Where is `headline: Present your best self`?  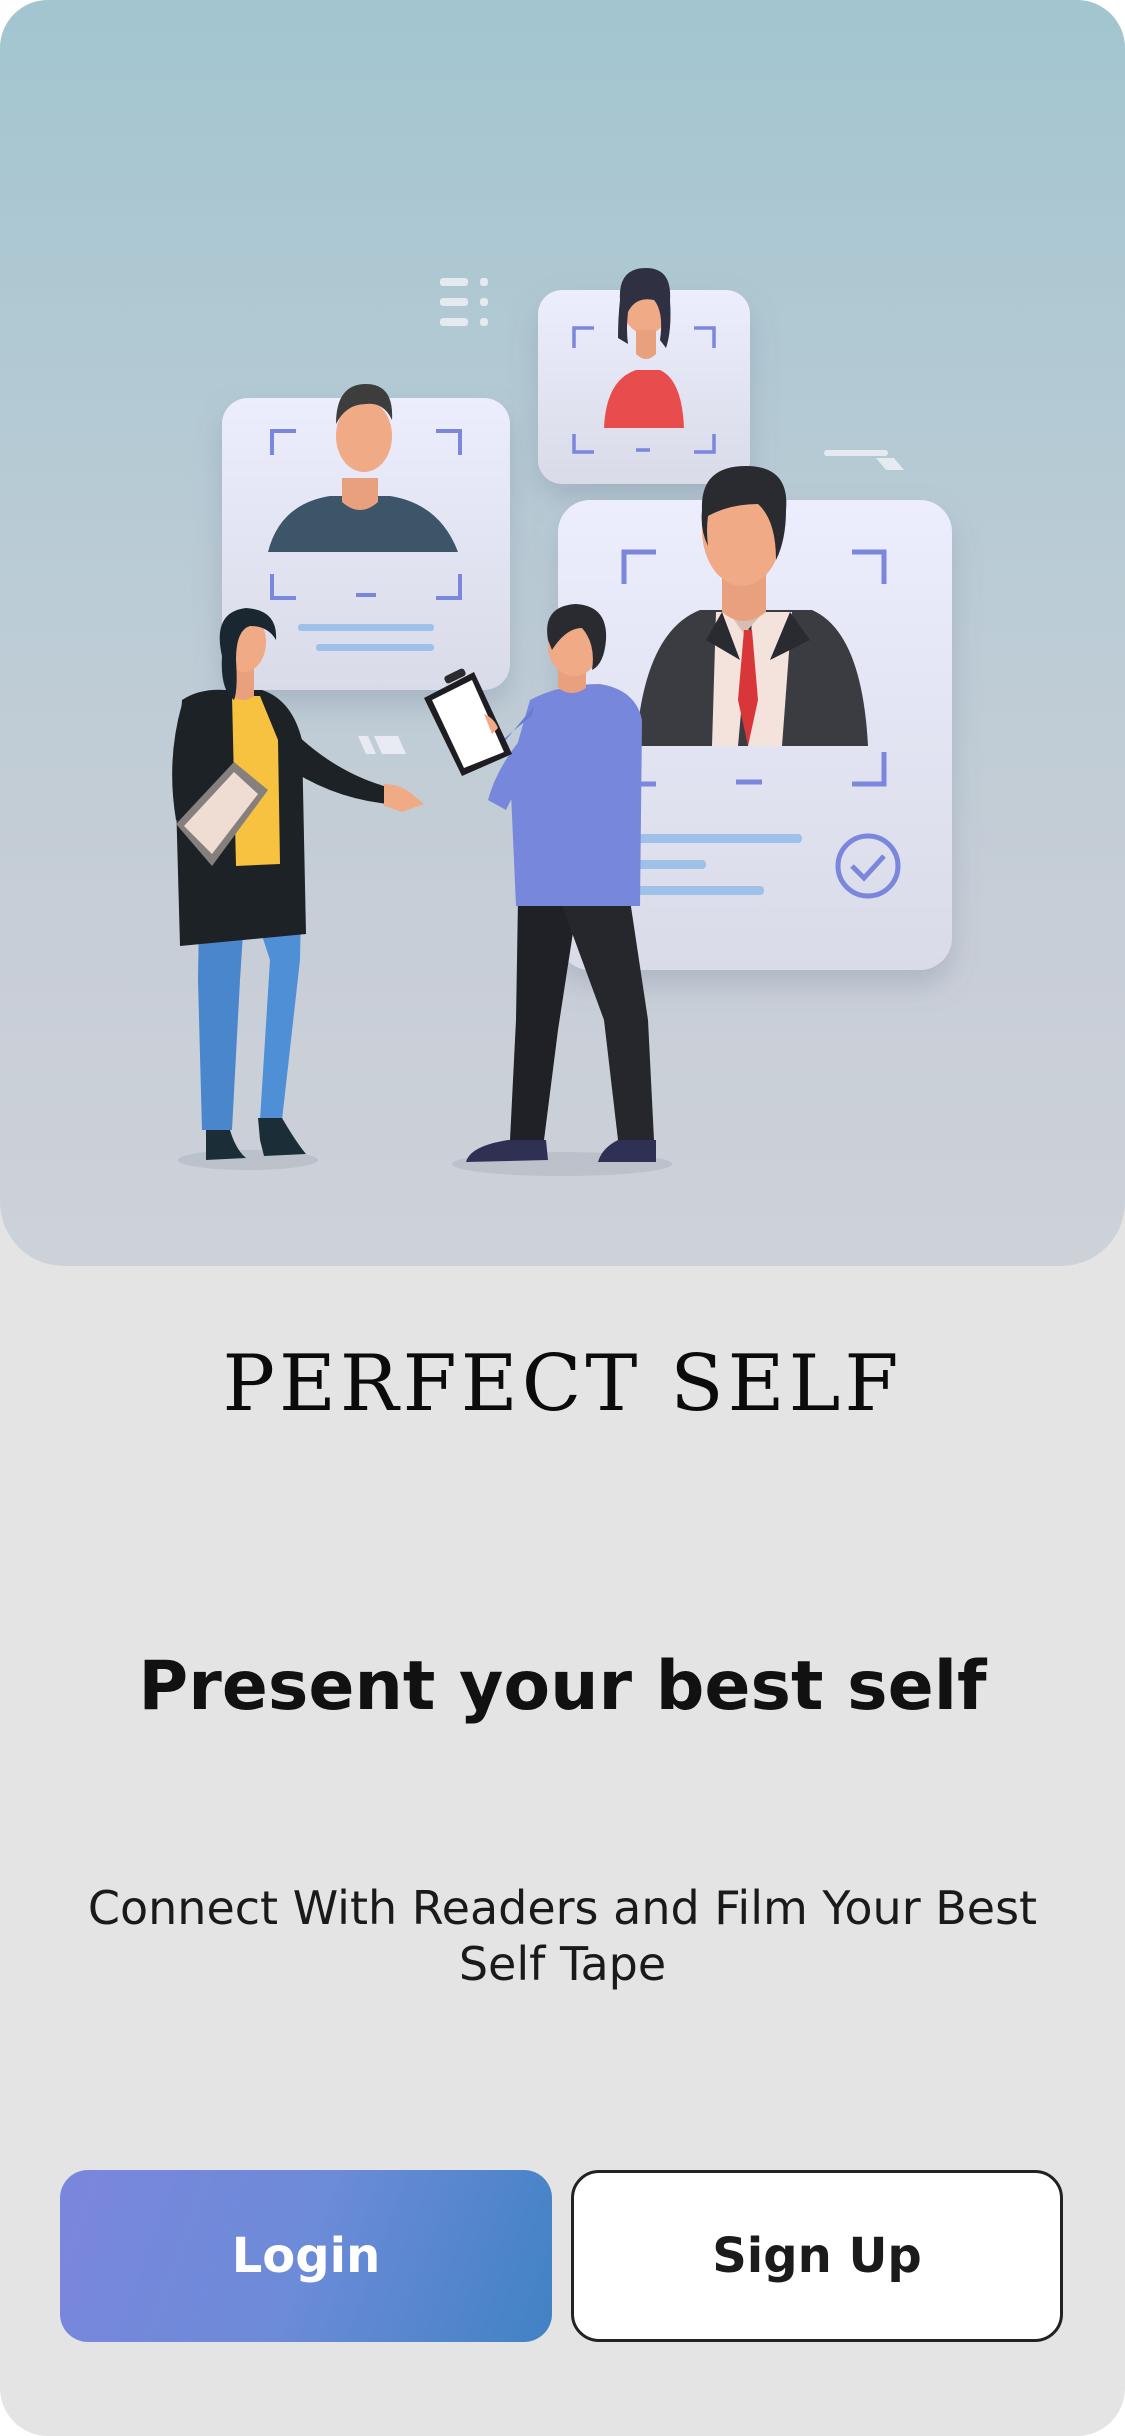
headline: Present your best self is located at coordinates (562, 1686).